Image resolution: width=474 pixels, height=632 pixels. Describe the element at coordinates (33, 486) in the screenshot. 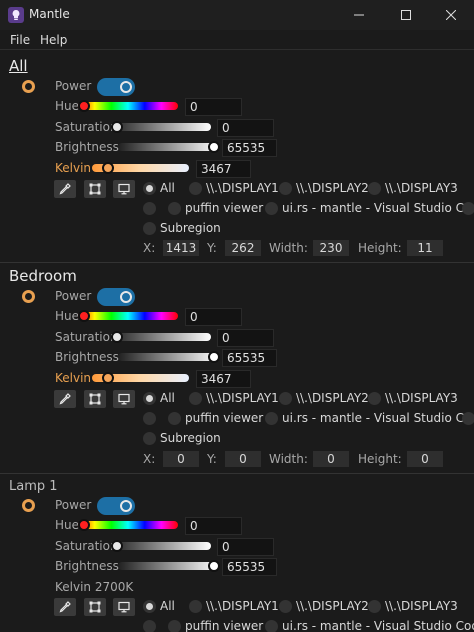

I see `group-title-lamp1: Lamp 1` at that location.